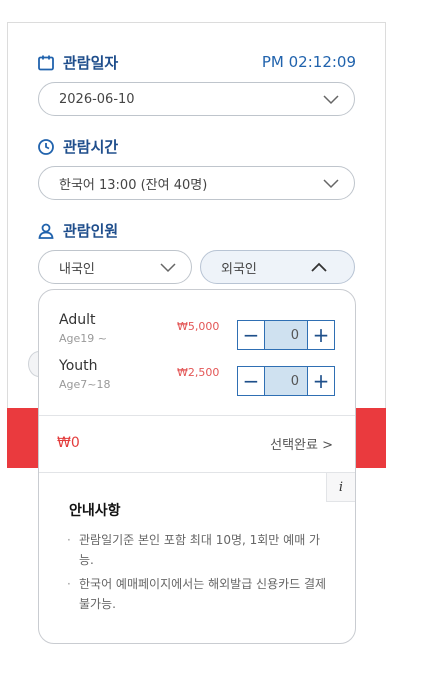 The width and height of the screenshot is (445, 684). I want to click on people-title: 관람인원, so click(91, 231).